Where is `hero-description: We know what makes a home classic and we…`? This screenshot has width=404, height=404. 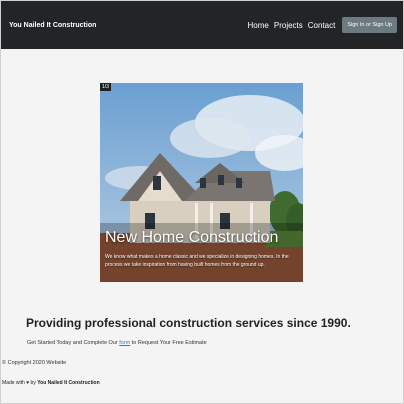 hero-description: We know what makes a home classic and we… is located at coordinates (197, 261).